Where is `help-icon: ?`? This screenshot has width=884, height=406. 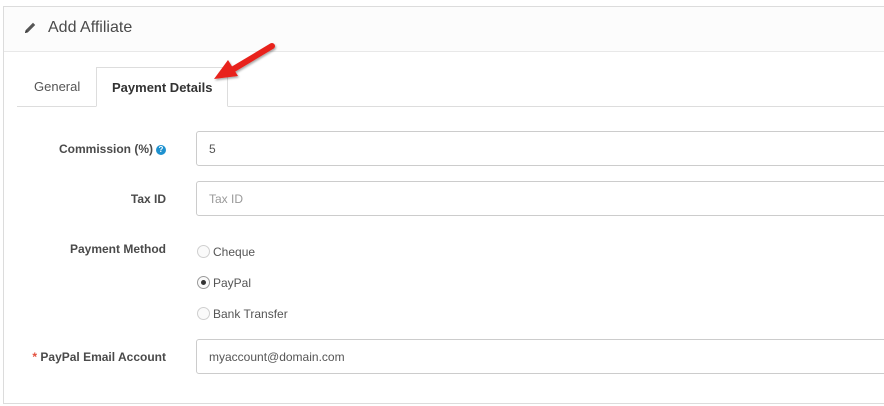
help-icon: ? is located at coordinates (161, 150).